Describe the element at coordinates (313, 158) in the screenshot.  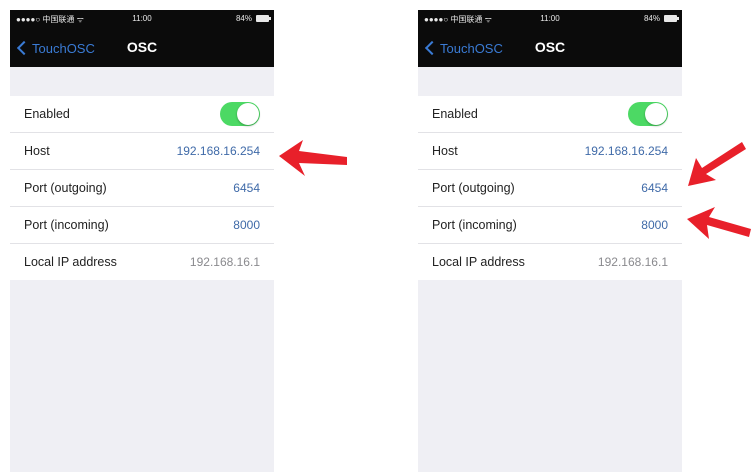
I see `annotation-arrow-host-icon` at that location.